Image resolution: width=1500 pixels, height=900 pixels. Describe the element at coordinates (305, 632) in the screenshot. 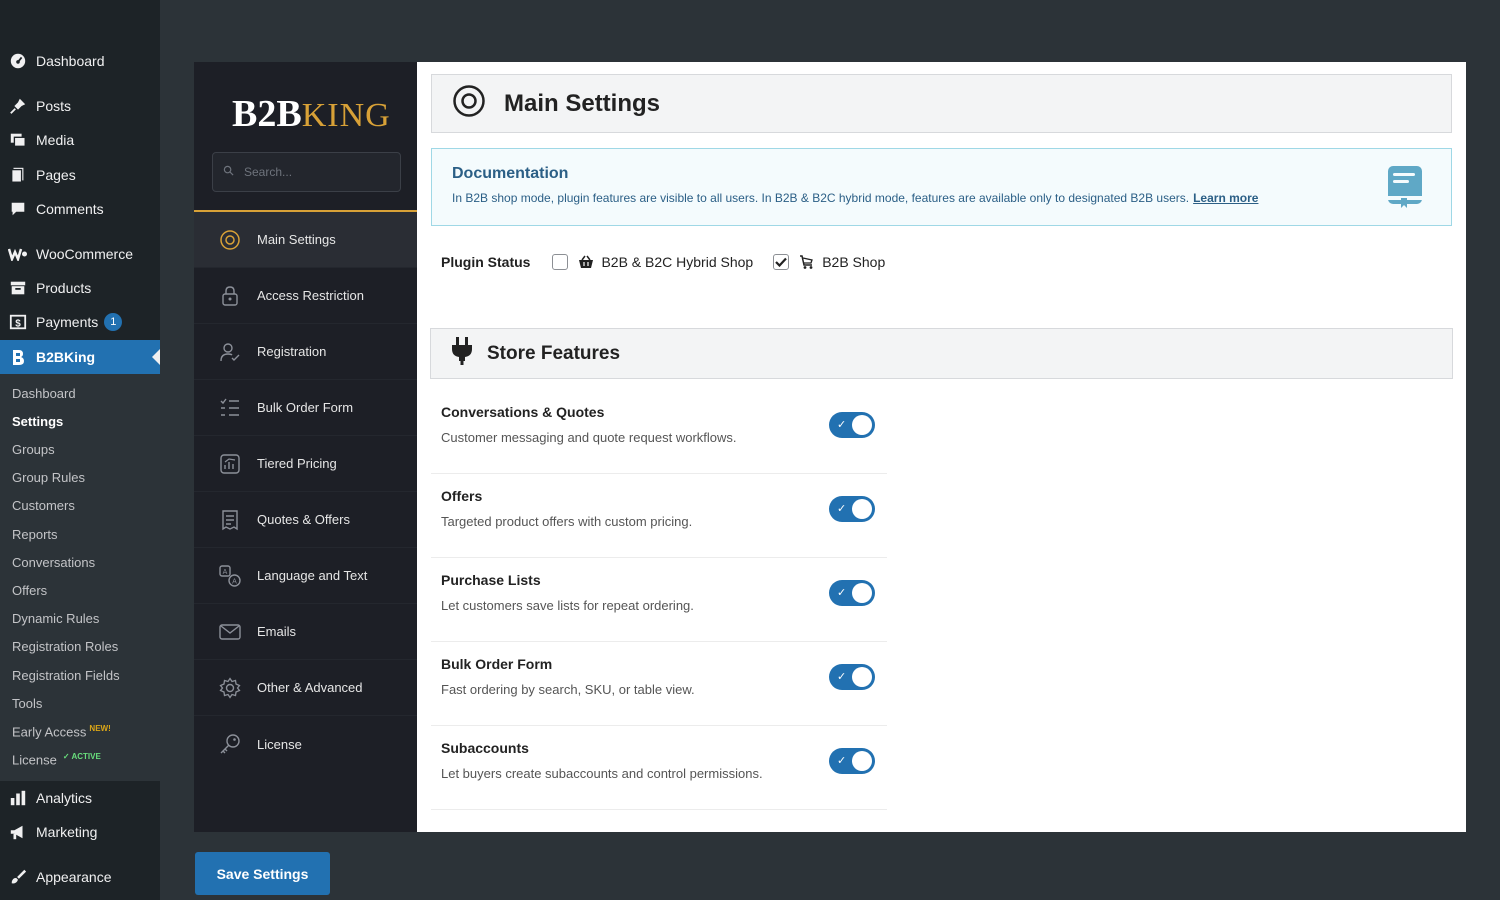

I see `nav-item-emails: Emails` at that location.